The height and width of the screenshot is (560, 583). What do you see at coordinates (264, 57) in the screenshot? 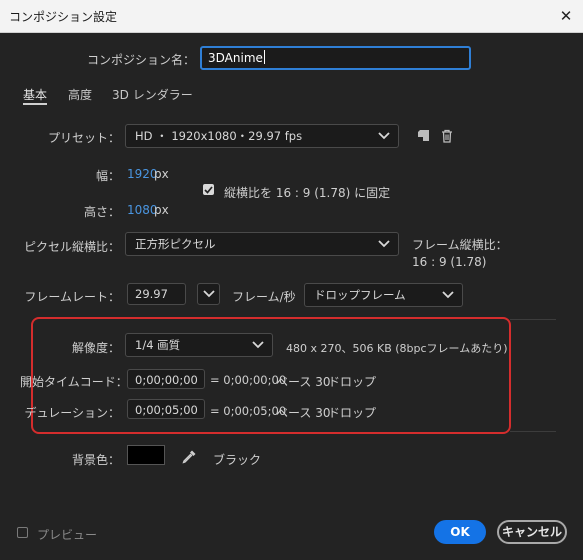
I see `text-caret` at bounding box center [264, 57].